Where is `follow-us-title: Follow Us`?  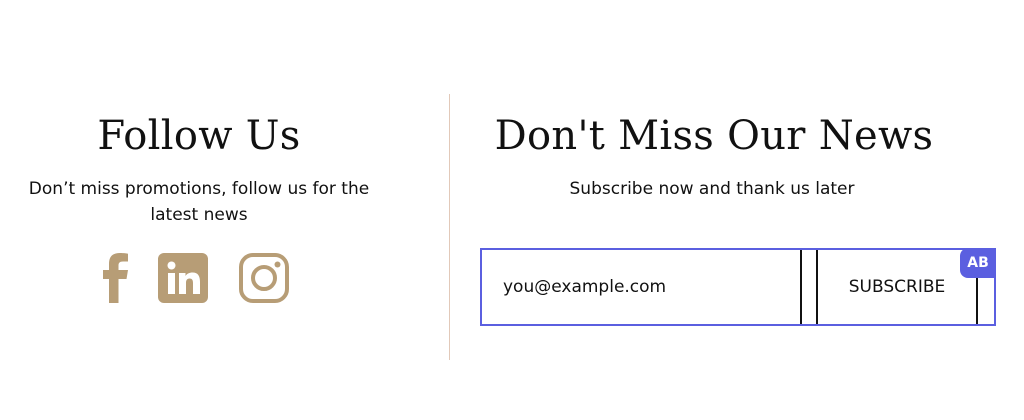 follow-us-title: Follow Us is located at coordinates (199, 136).